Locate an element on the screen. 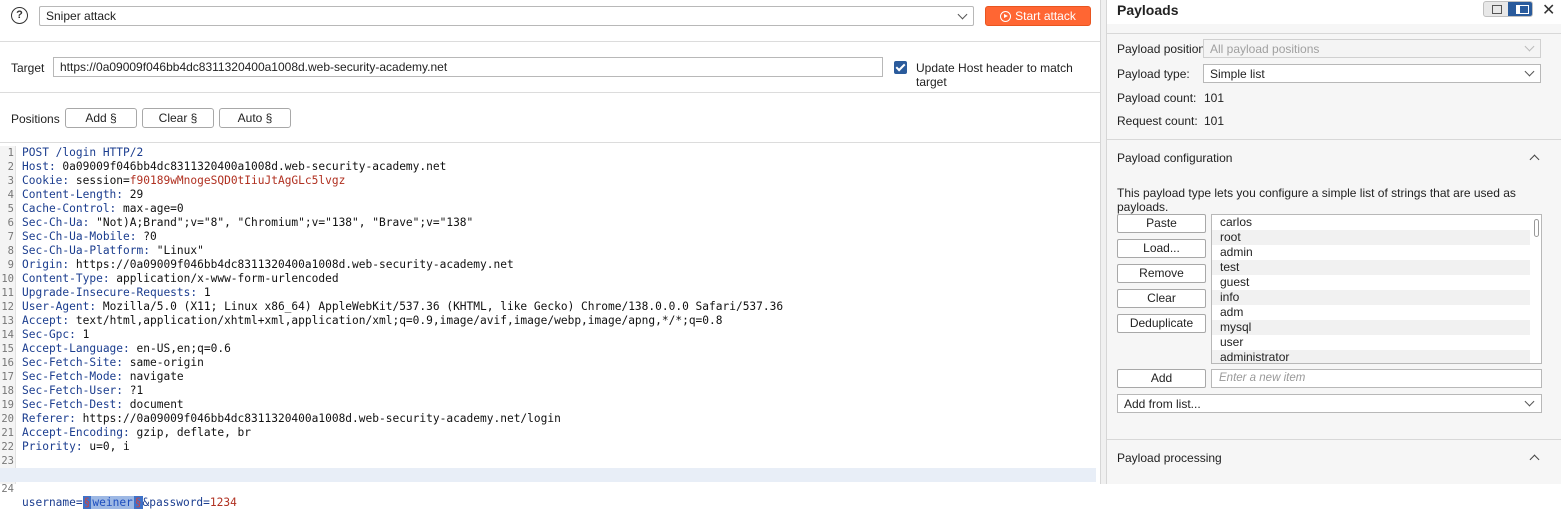 The height and width of the screenshot is (524, 1561). request-line: 17 Sec-Fetch-Mode: navigate is located at coordinates (548, 377).